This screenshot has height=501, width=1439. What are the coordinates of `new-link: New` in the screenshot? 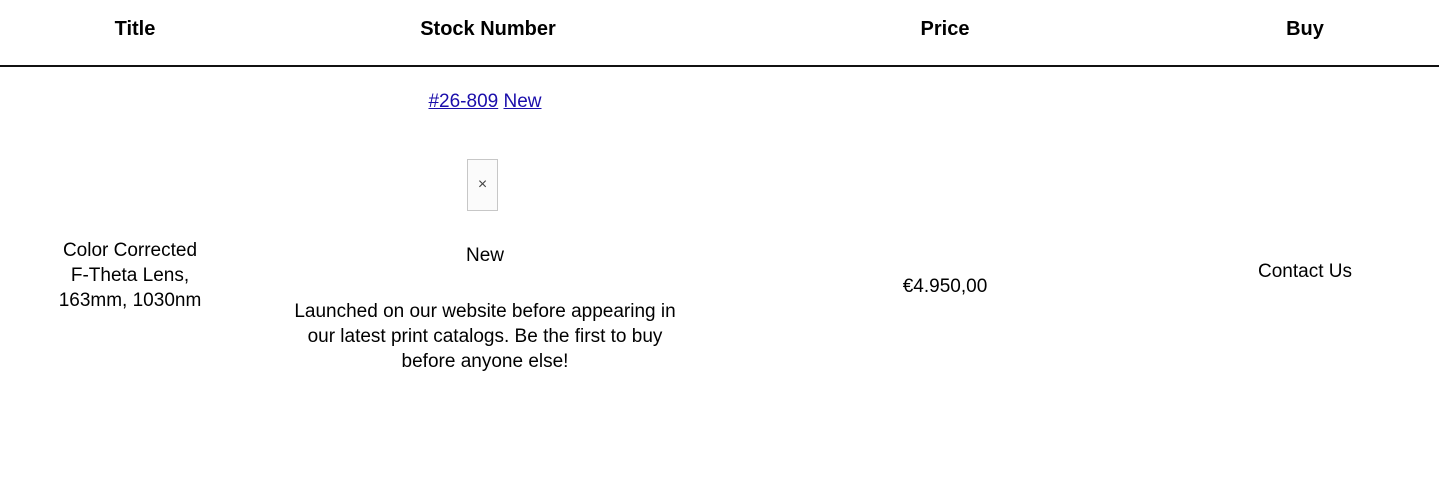 It's located at (523, 101).